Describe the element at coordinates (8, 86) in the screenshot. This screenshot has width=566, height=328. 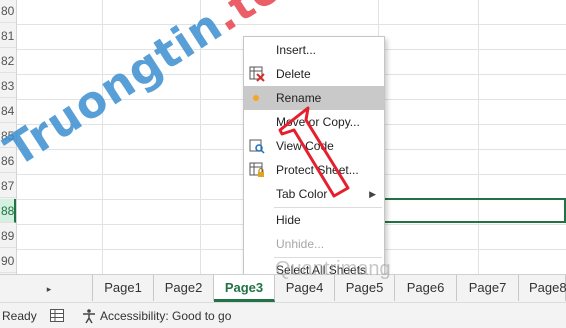
I see `row-number: 83` at that location.